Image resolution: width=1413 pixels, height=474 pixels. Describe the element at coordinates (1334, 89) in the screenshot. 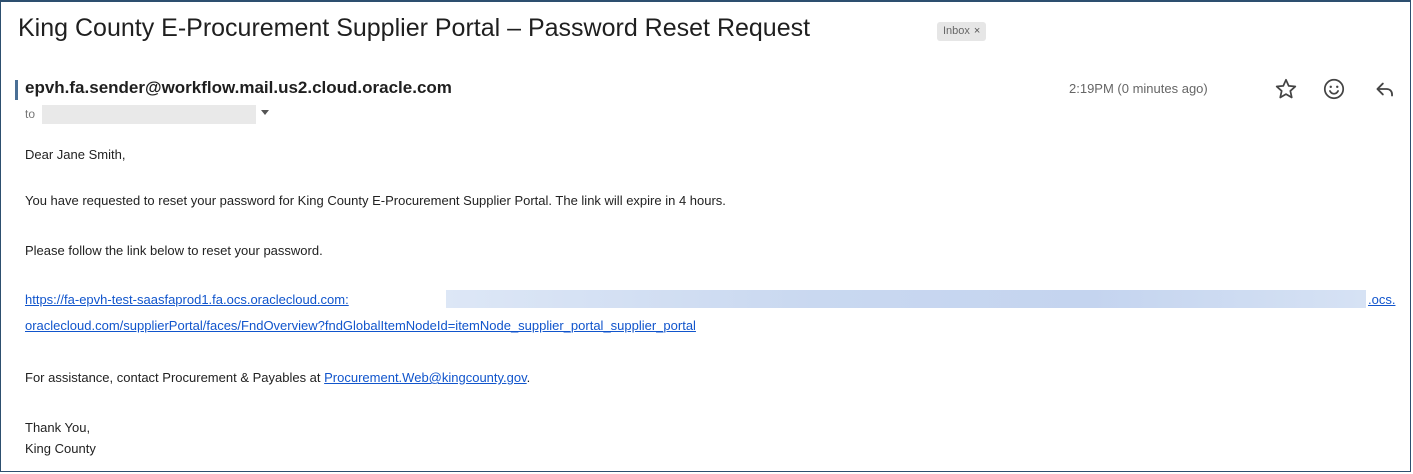

I see `emoji-reaction-icon` at that location.